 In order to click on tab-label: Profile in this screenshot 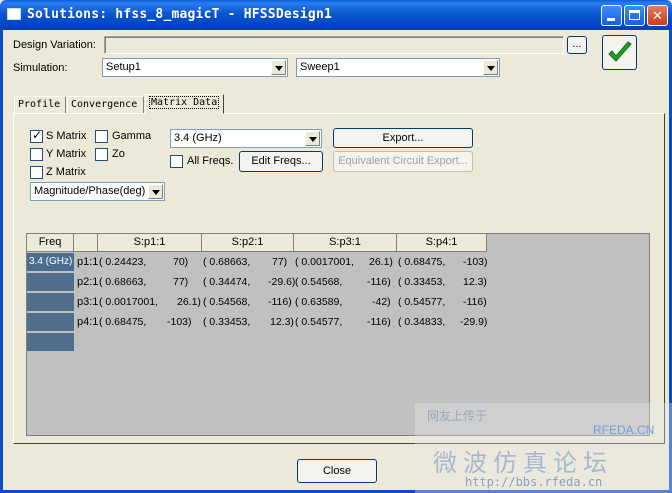, I will do `click(39, 104)`.